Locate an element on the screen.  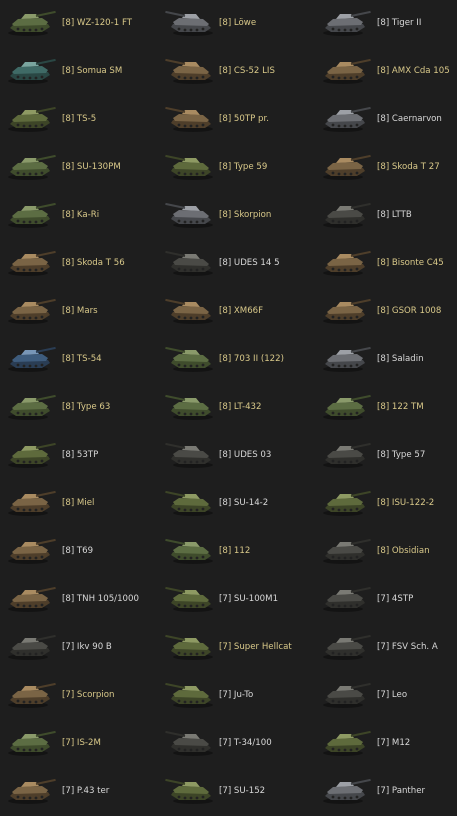
tank-entry: [8] 50TP pr. is located at coordinates (239, 120).